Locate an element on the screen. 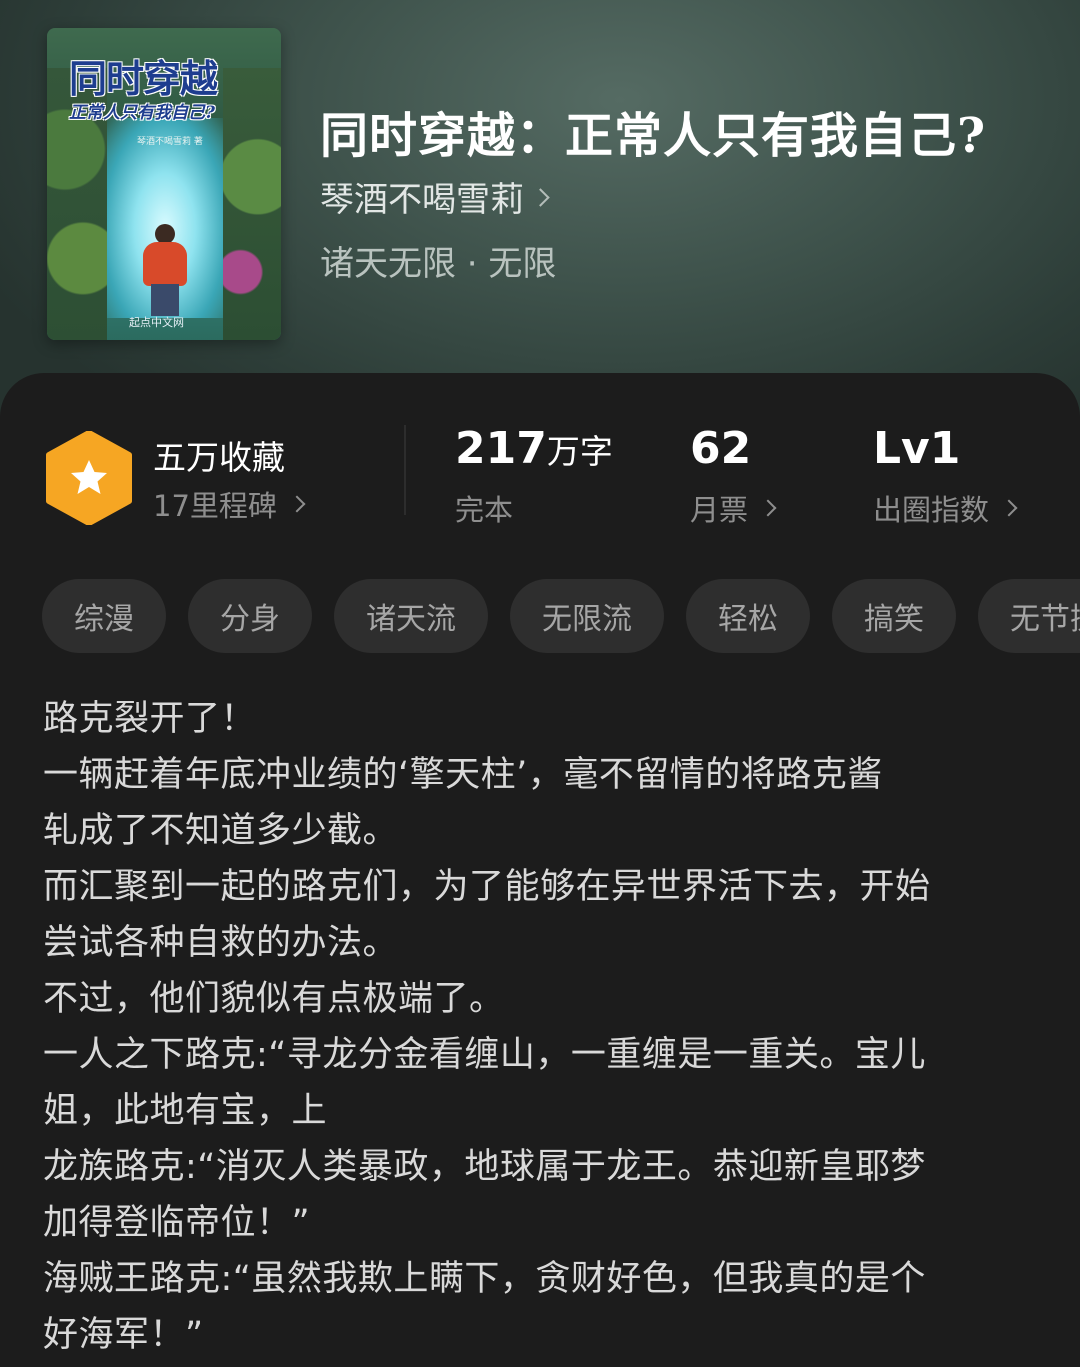  cover-figure is located at coordinates (165, 270).